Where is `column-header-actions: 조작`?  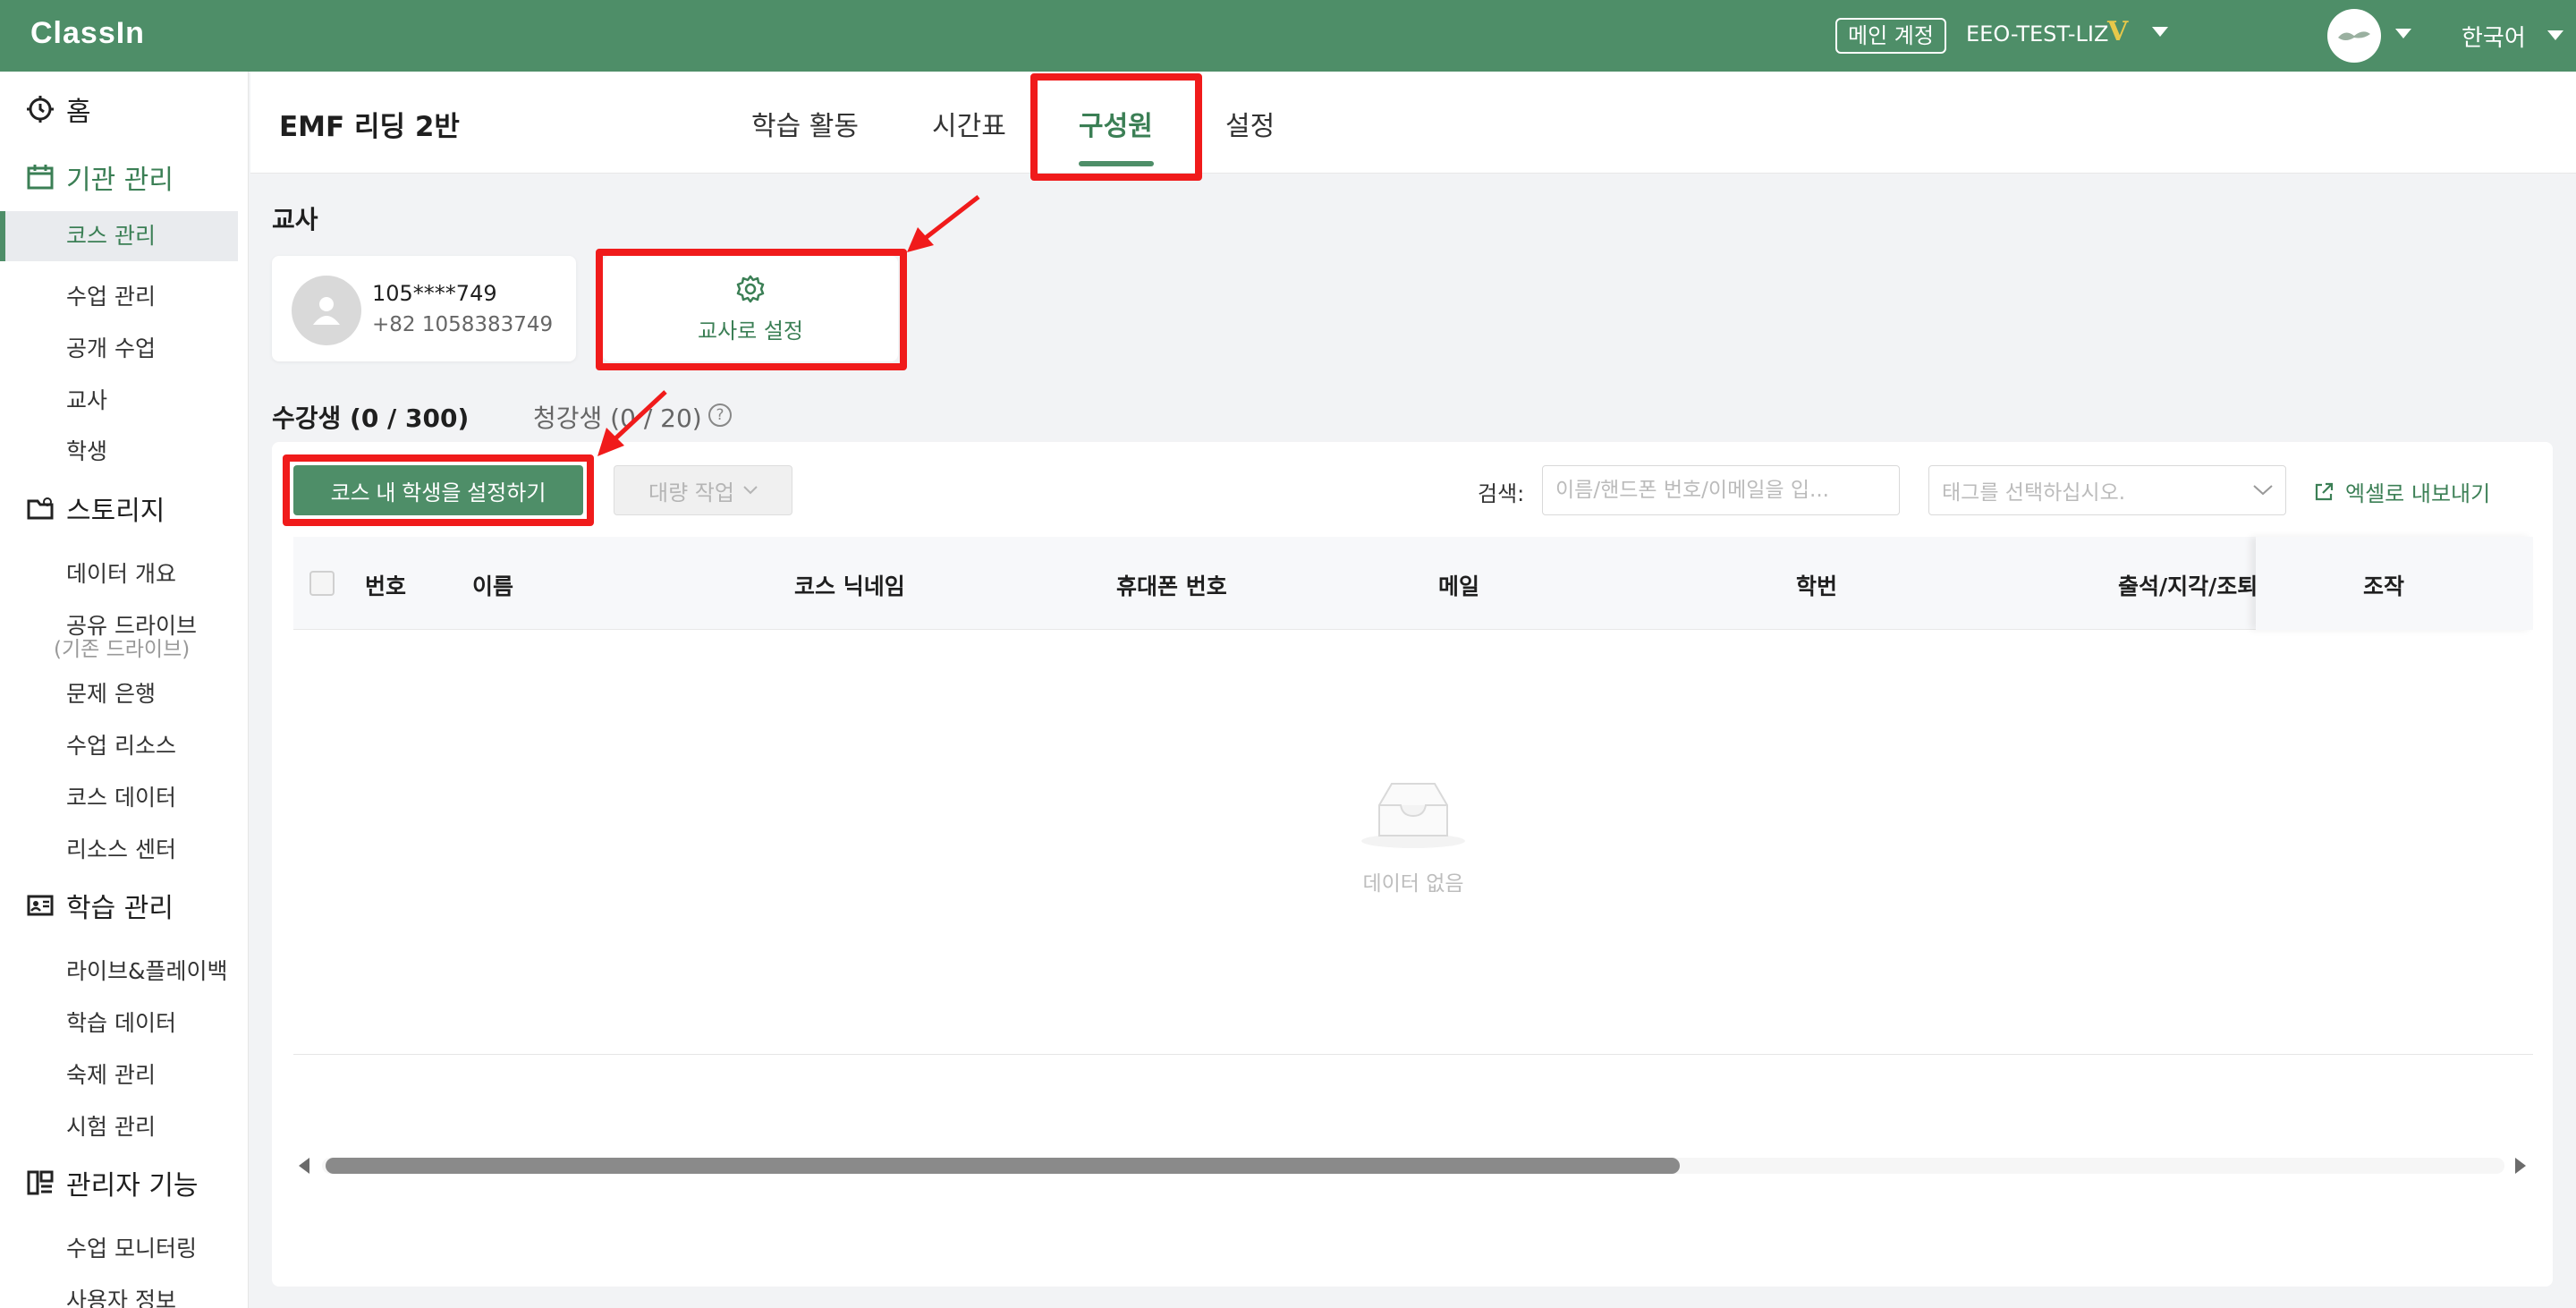 column-header-actions: 조작 is located at coordinates (2383, 585).